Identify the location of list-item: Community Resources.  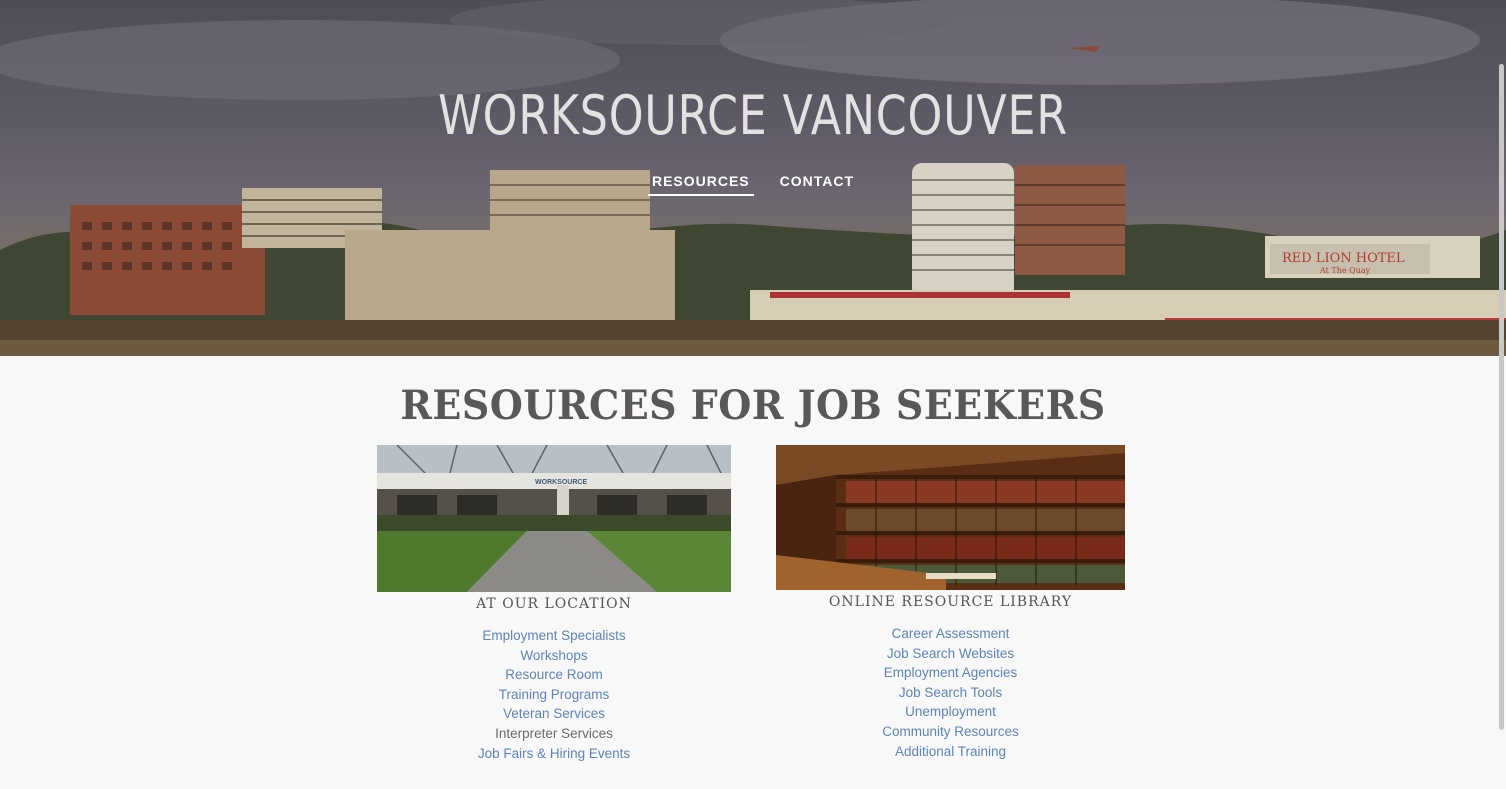
(950, 732).